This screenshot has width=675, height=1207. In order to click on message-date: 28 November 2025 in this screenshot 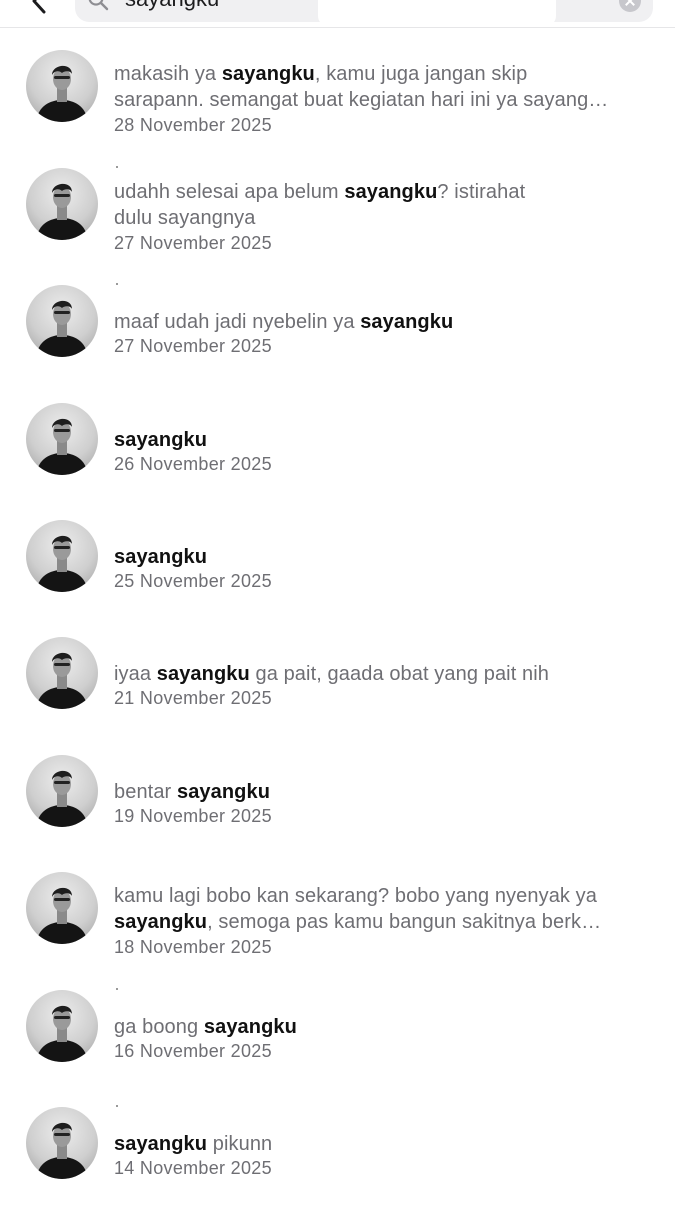, I will do `click(193, 125)`.